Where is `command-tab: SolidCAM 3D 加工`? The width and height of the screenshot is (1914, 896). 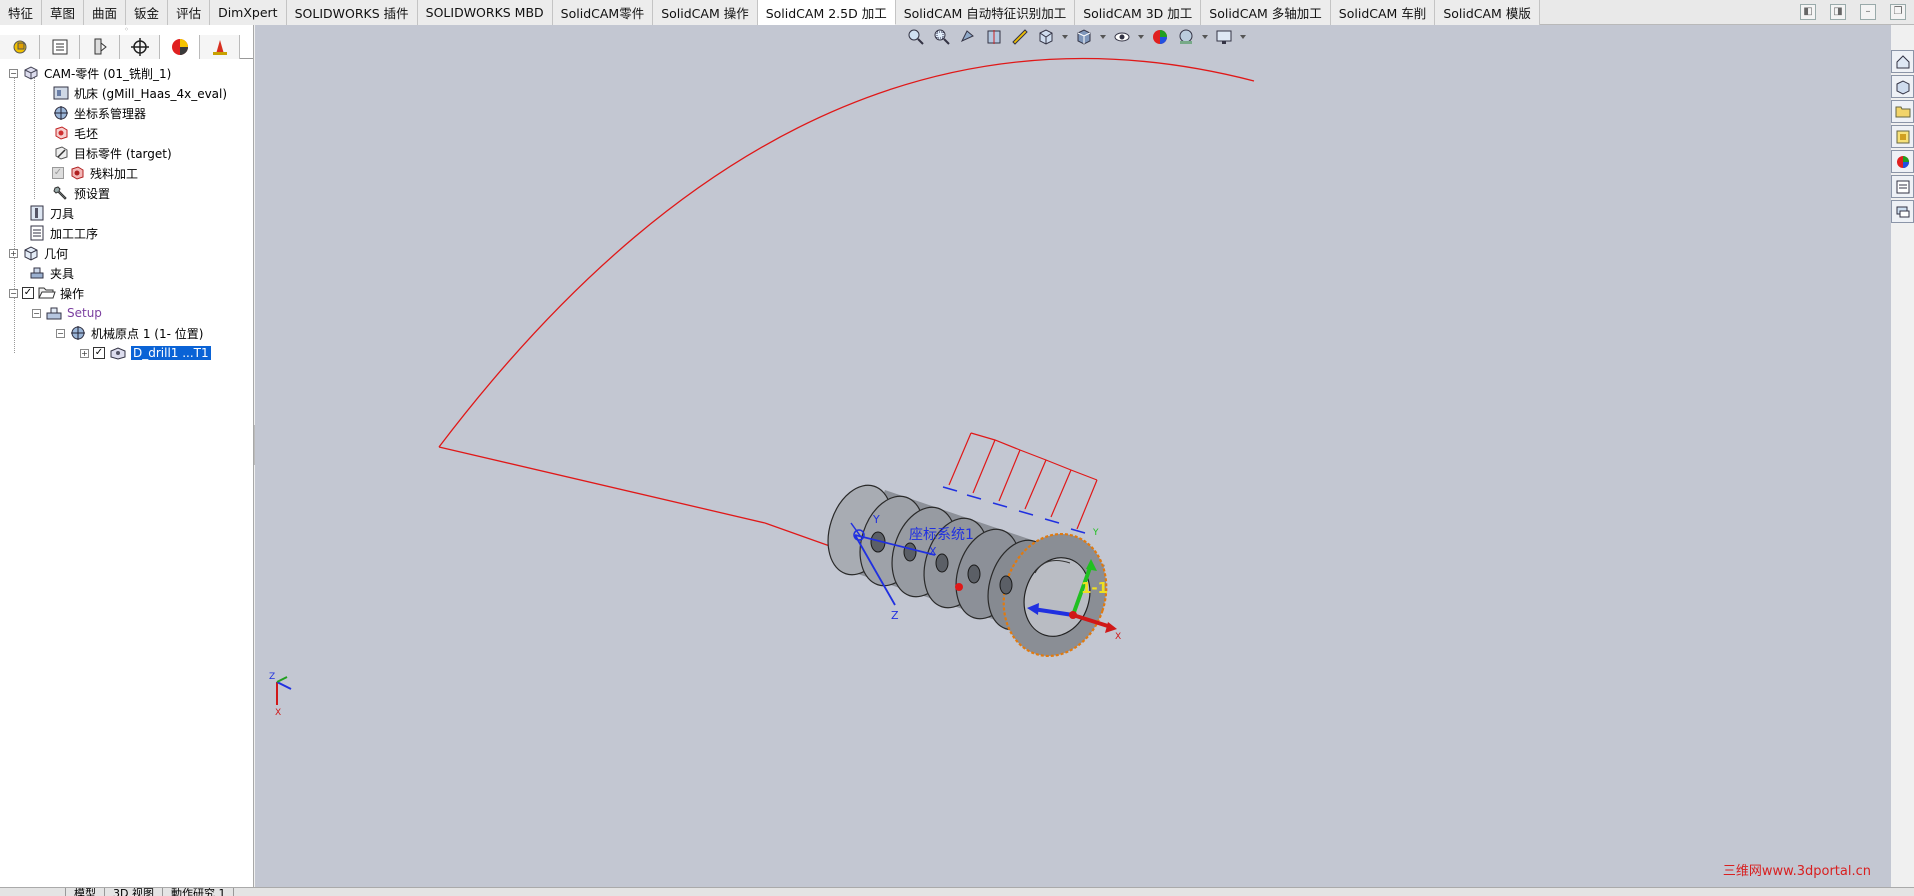
command-tab: SolidCAM 3D 加工 is located at coordinates (1138, 12).